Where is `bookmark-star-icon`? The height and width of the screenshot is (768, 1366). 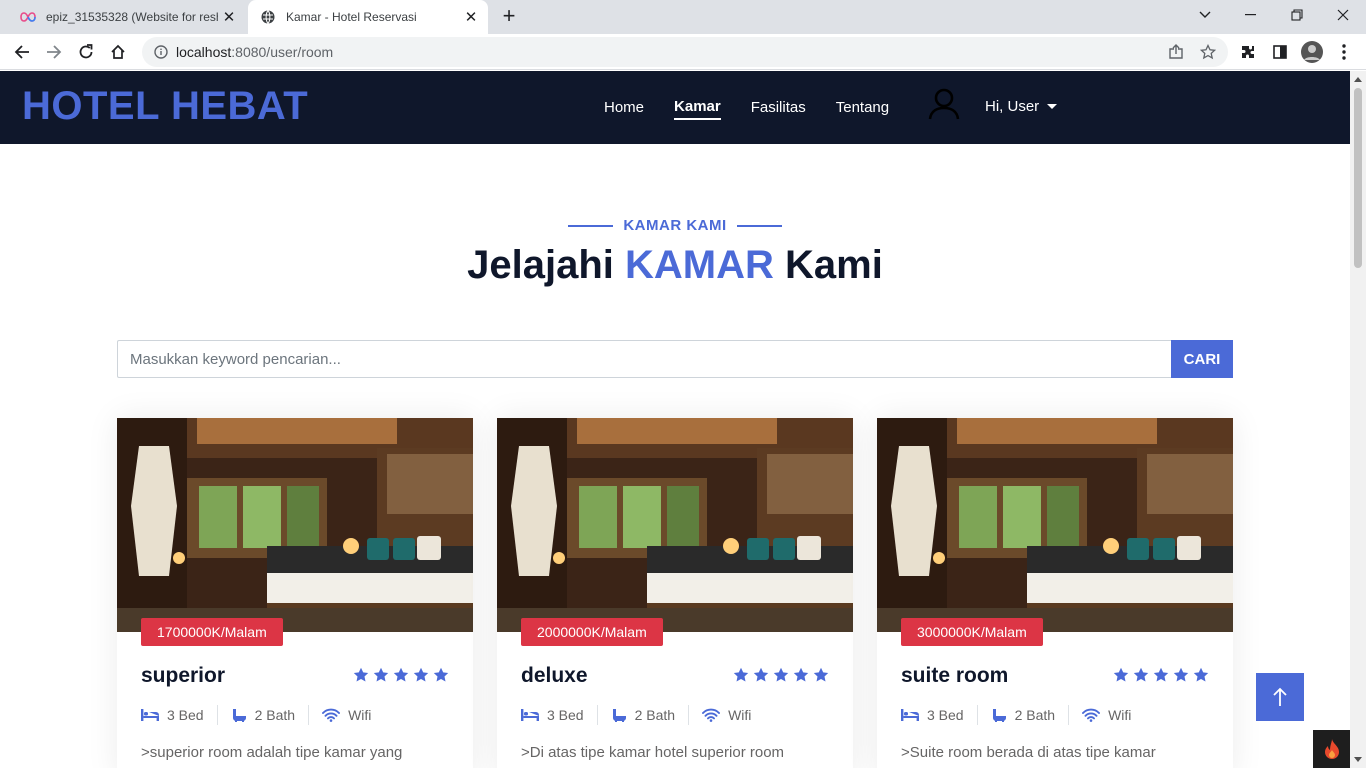
bookmark-star-icon is located at coordinates (1208, 52).